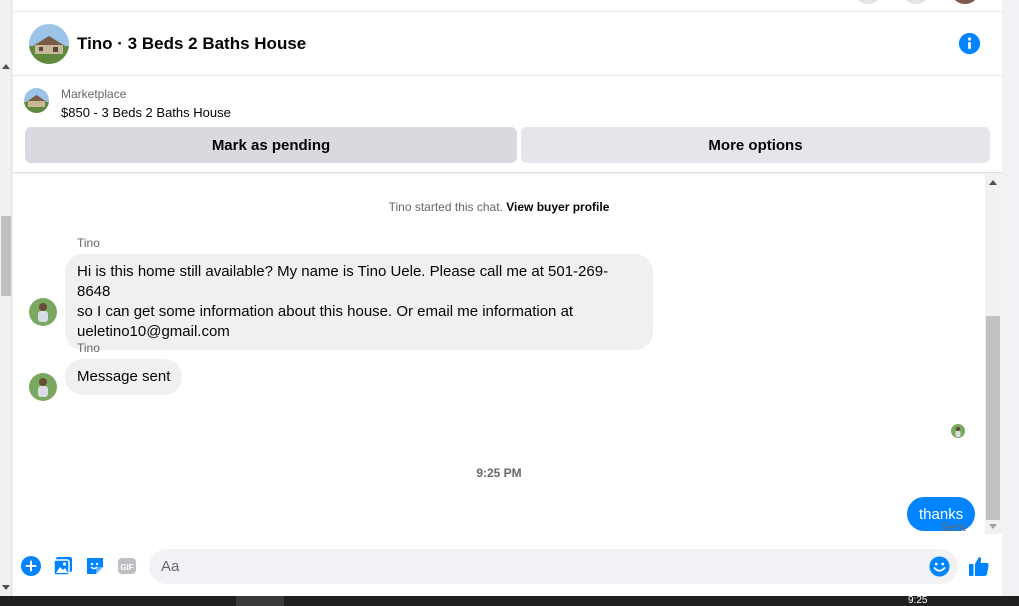 The image size is (1019, 606). What do you see at coordinates (1010, 298) in the screenshot?
I see `right-edge` at bounding box center [1010, 298].